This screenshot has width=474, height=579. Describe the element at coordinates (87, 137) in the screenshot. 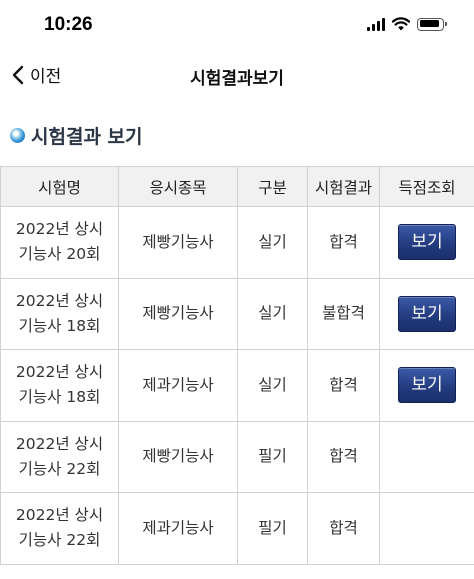

I see `section-title: 시험결과 보기` at that location.